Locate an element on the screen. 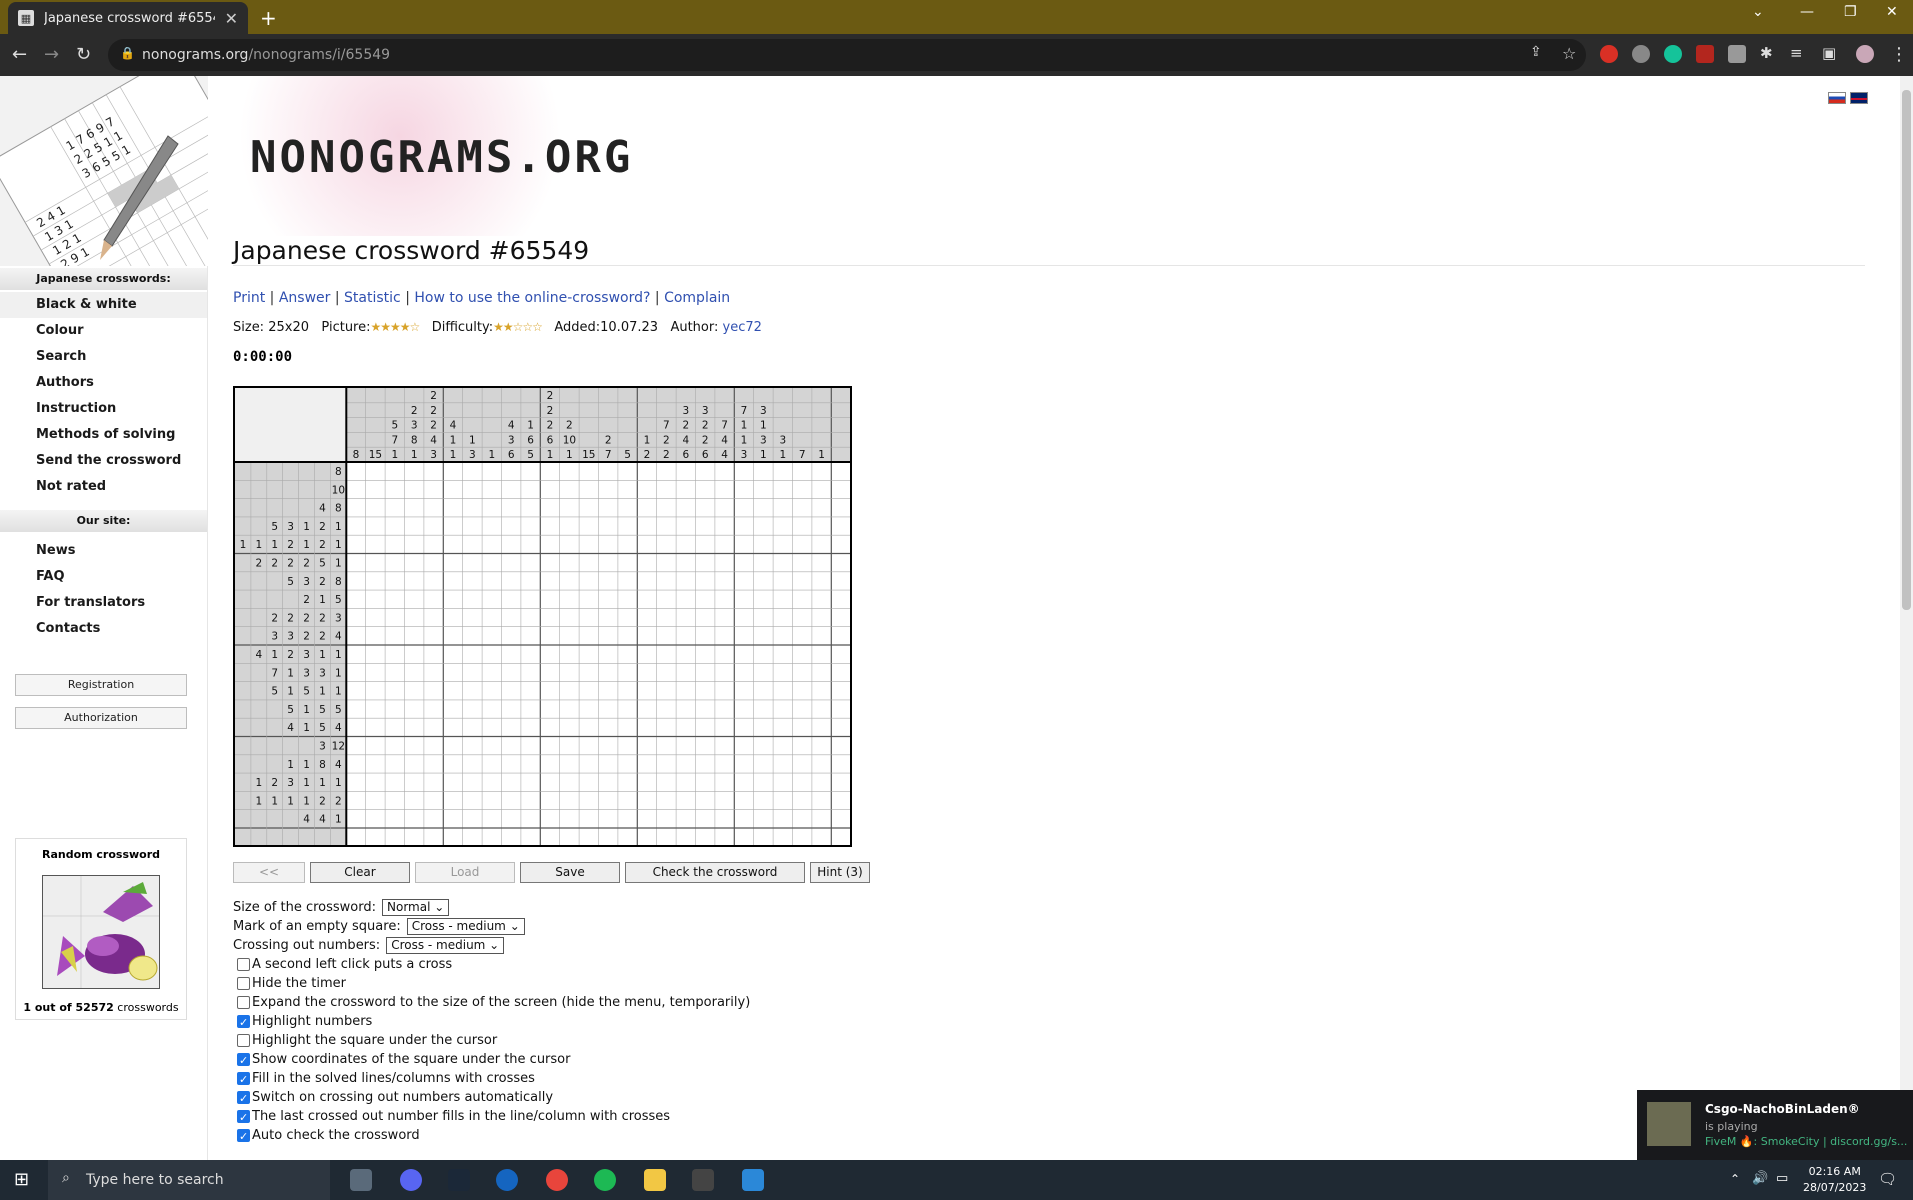  photos-icon is located at coordinates (753, 1180).